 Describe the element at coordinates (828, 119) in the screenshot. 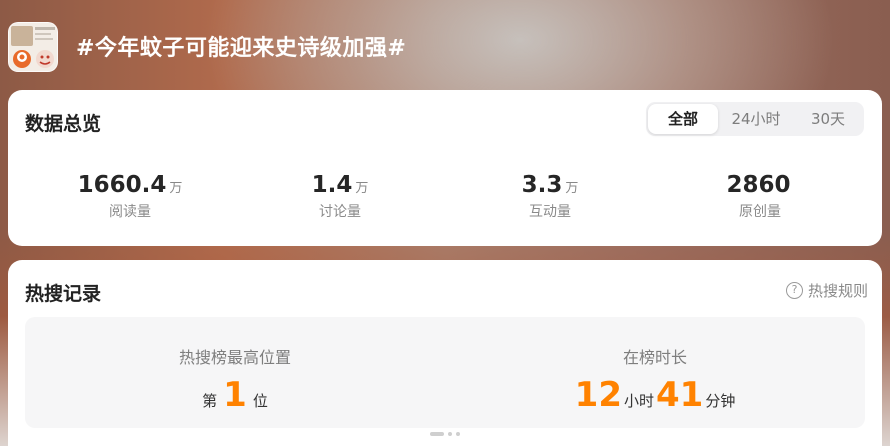

I see `tab-30d: 30天` at that location.